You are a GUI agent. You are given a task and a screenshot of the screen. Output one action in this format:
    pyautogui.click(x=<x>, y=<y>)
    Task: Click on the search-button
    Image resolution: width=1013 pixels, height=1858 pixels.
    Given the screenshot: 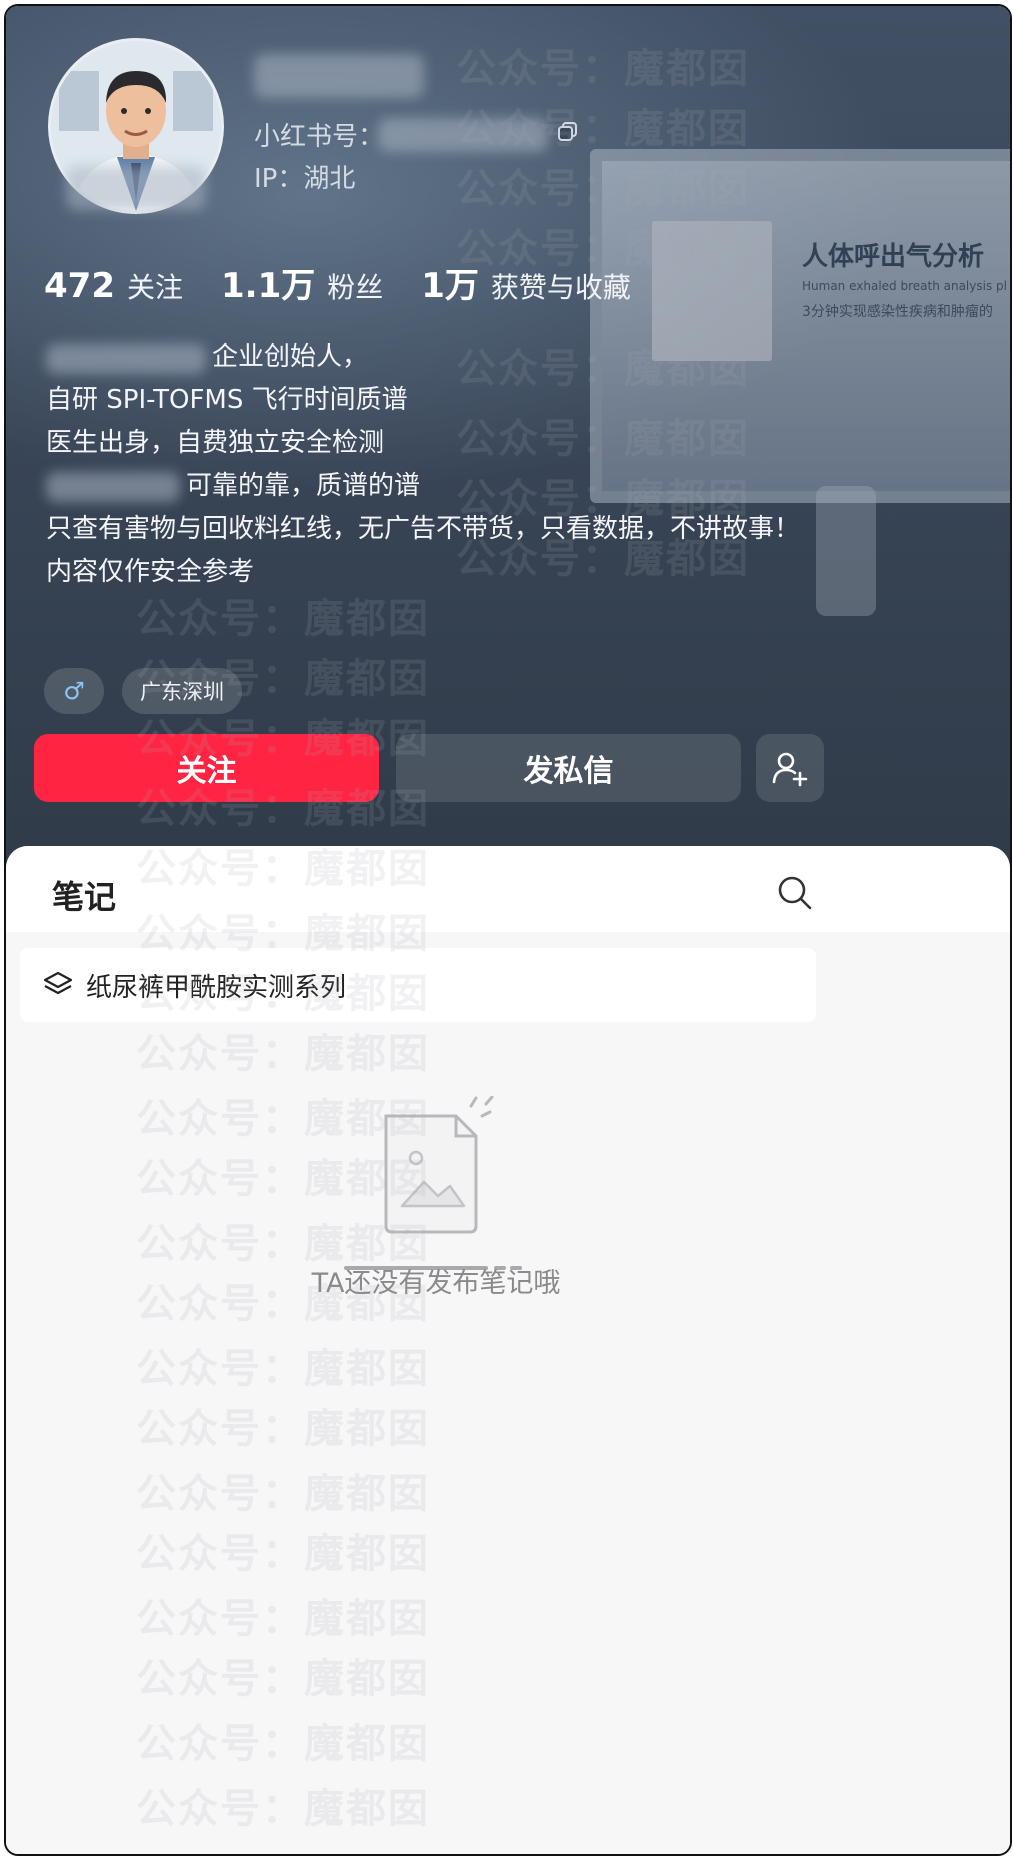 What is the action you would take?
    pyautogui.click(x=795, y=893)
    